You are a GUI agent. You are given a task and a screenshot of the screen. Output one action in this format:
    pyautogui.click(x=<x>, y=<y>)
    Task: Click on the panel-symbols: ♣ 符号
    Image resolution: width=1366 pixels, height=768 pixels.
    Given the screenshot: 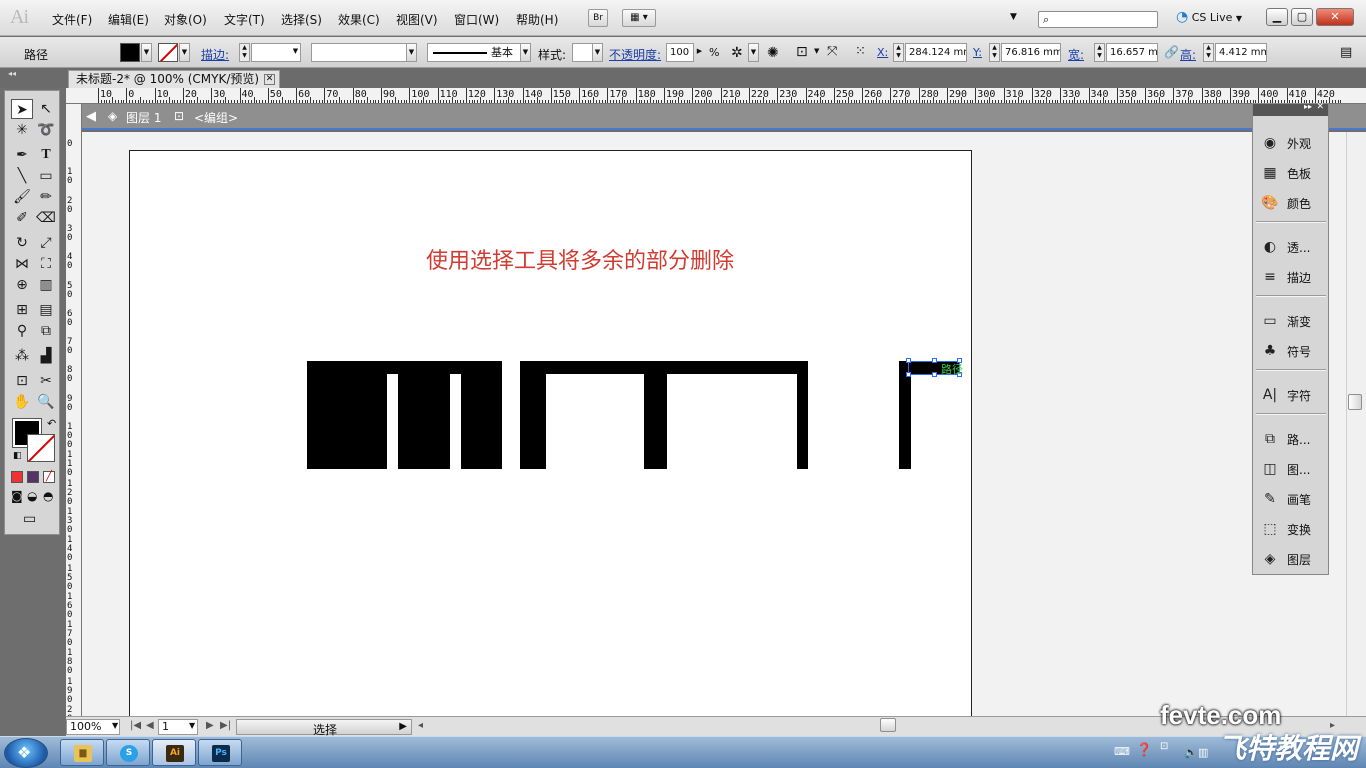 What is the action you would take?
    pyautogui.click(x=1291, y=351)
    